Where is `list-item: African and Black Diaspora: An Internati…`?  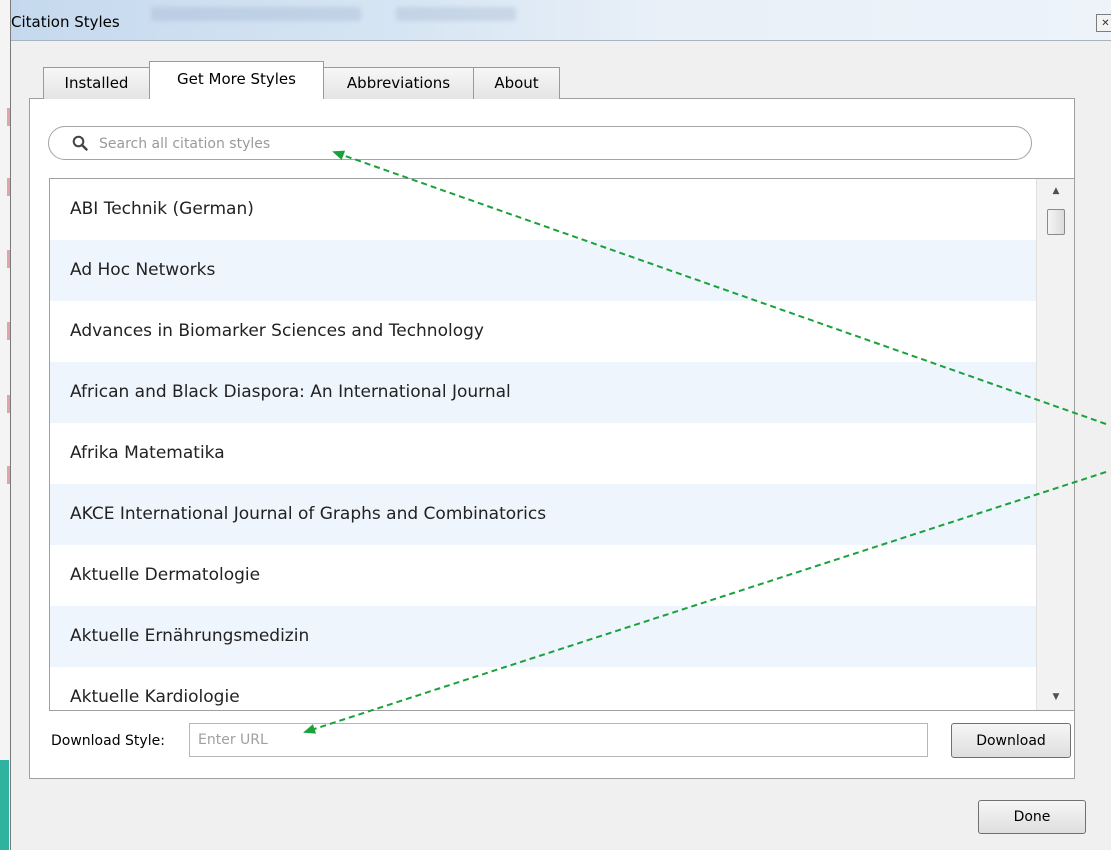
list-item: African and Black Diaspora: An Internati… is located at coordinates (543, 392).